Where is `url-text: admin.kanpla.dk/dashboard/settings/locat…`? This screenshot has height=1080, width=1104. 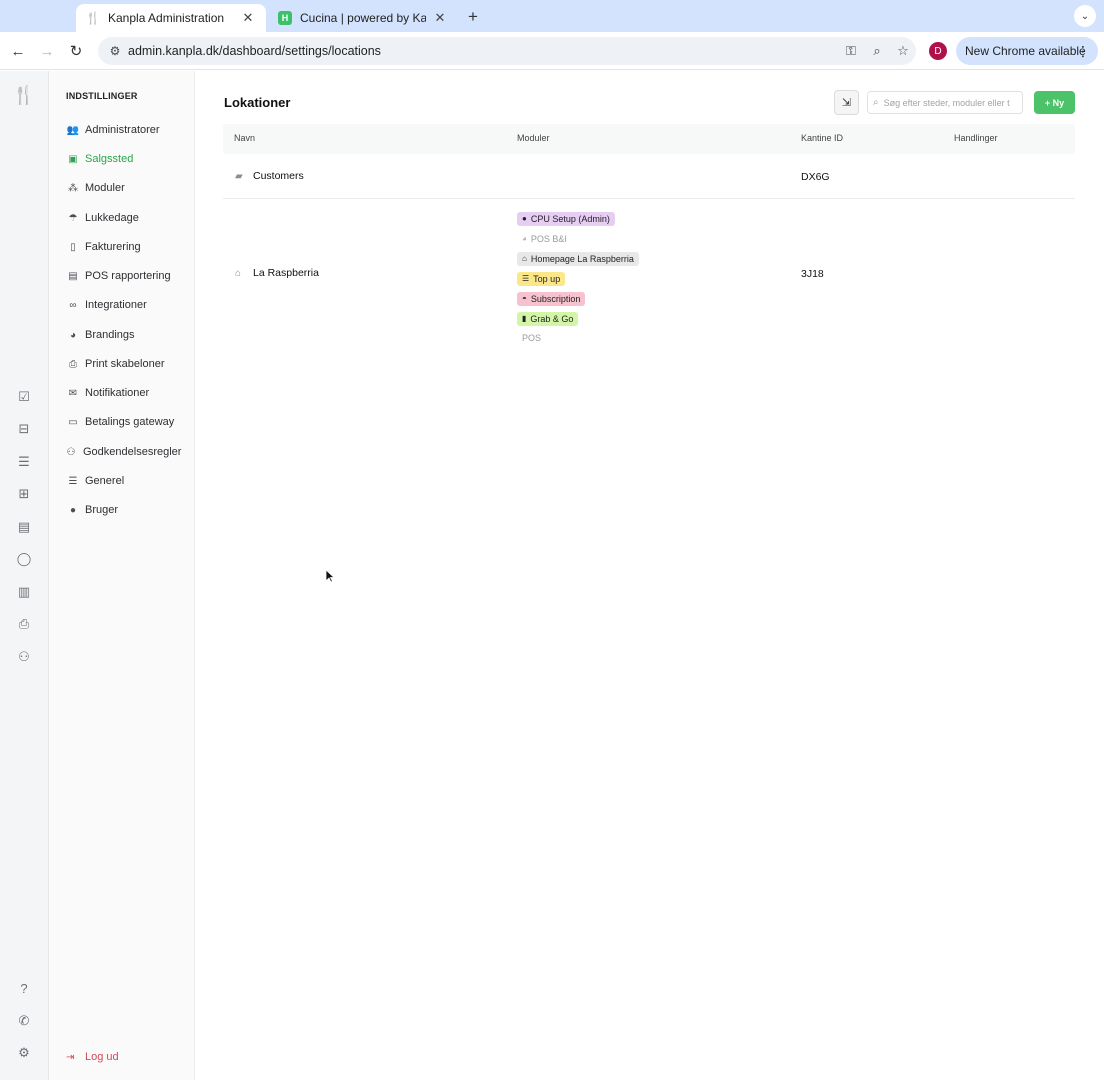
url-text: admin.kanpla.dk/dashboard/settings/locat… is located at coordinates (483, 51).